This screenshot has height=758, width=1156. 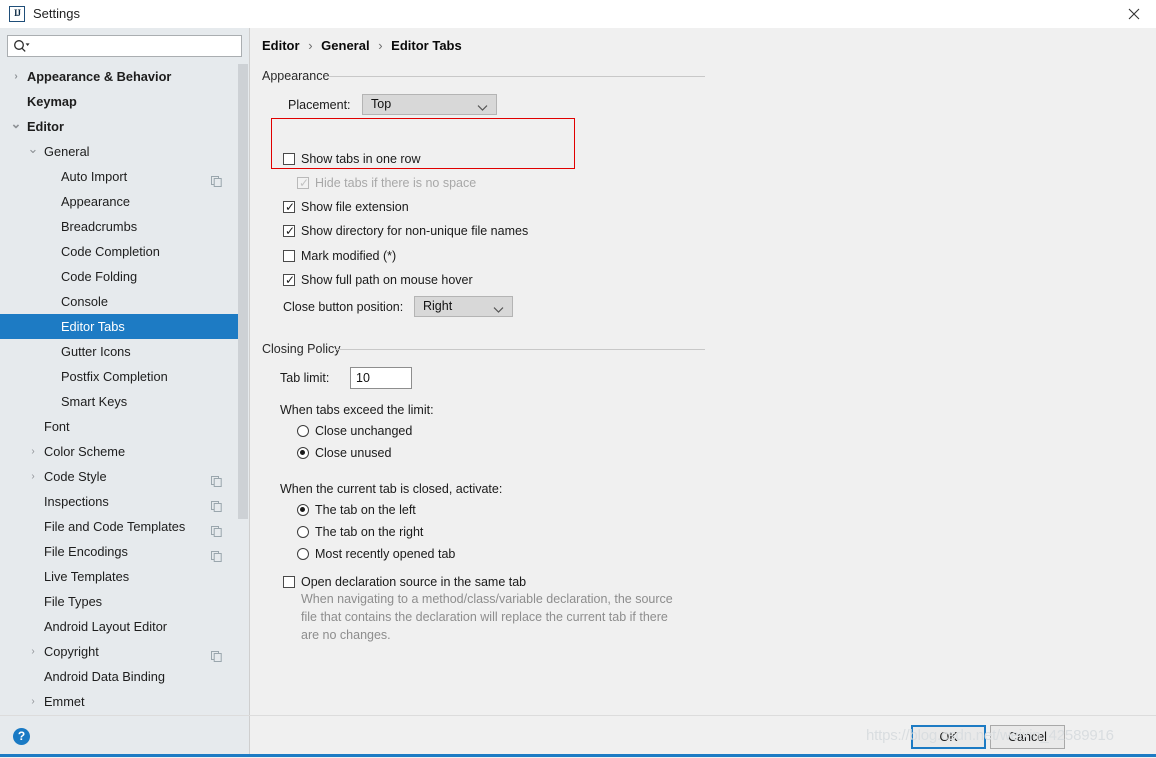 I want to click on sidebar-item-file-and-code-templates: File and Code Templates, so click(x=124, y=526).